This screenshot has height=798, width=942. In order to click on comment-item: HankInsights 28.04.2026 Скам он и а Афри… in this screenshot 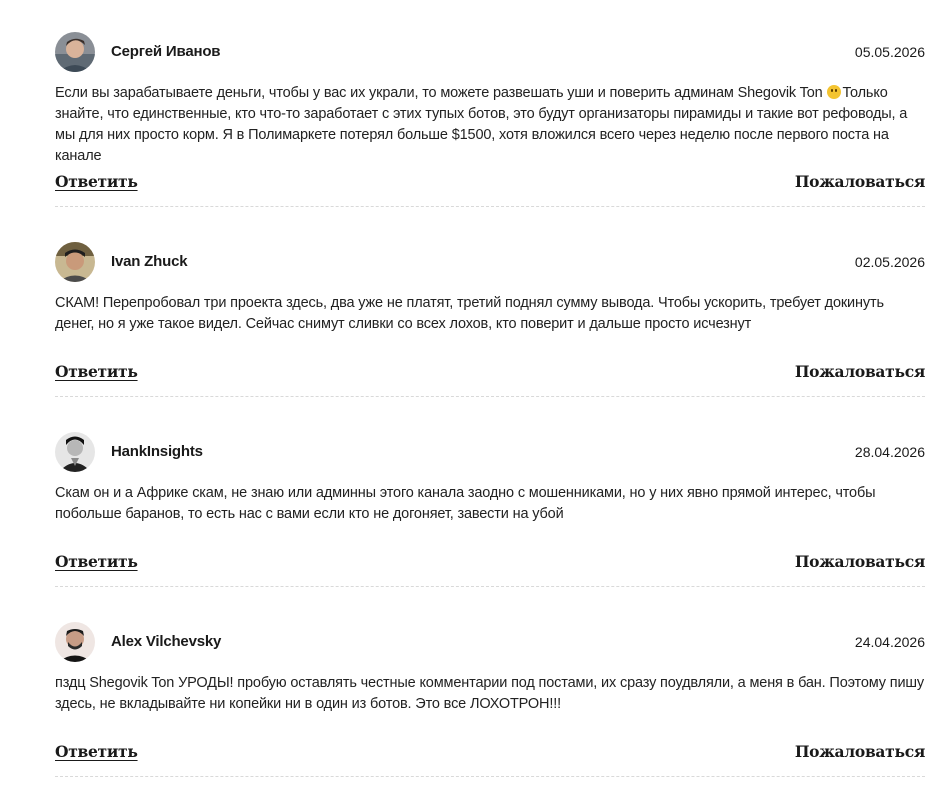, I will do `click(490, 478)`.